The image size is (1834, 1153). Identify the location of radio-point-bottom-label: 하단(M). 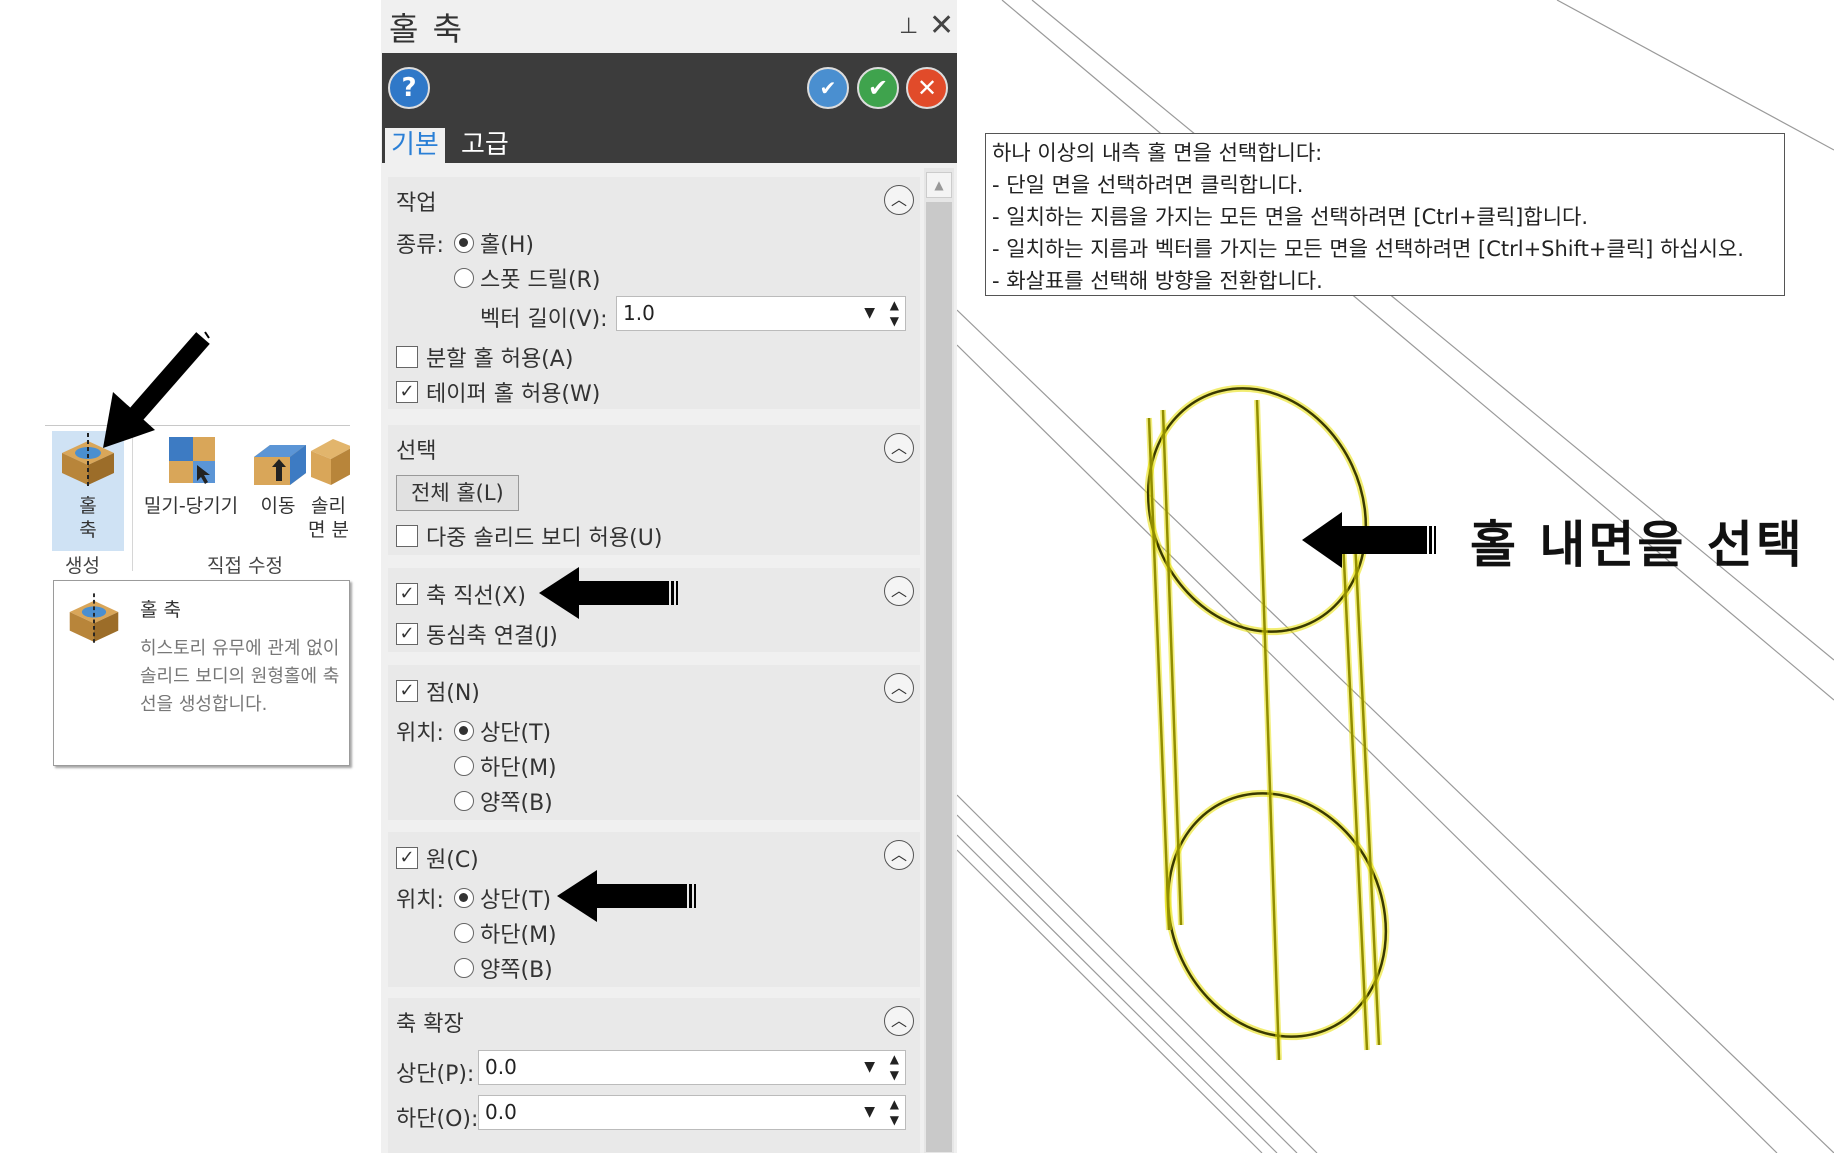
(518, 768).